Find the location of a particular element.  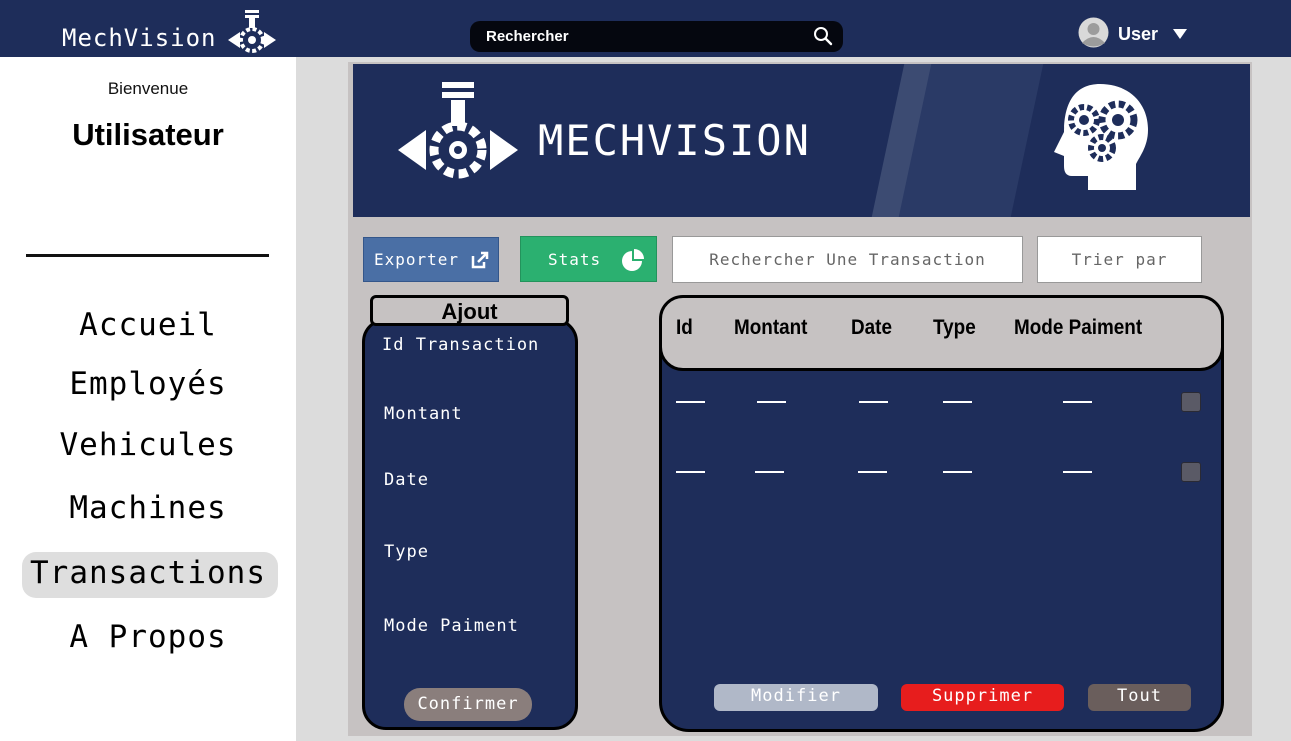

pie-chart-icon is located at coordinates (633, 260).